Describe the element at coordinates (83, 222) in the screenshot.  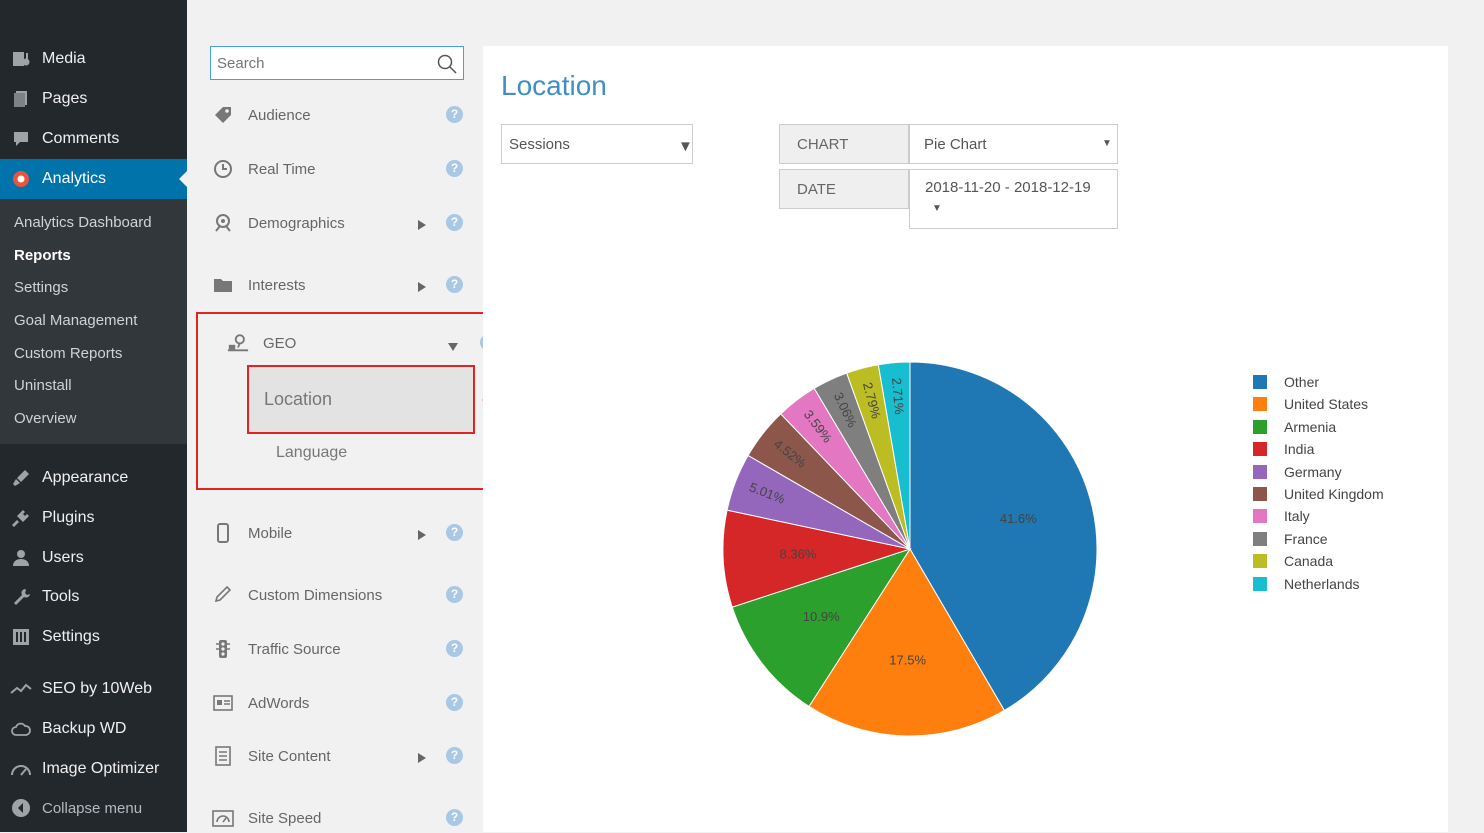
I see `submenu-analytics-dashboard: Analytics Dashboard` at that location.